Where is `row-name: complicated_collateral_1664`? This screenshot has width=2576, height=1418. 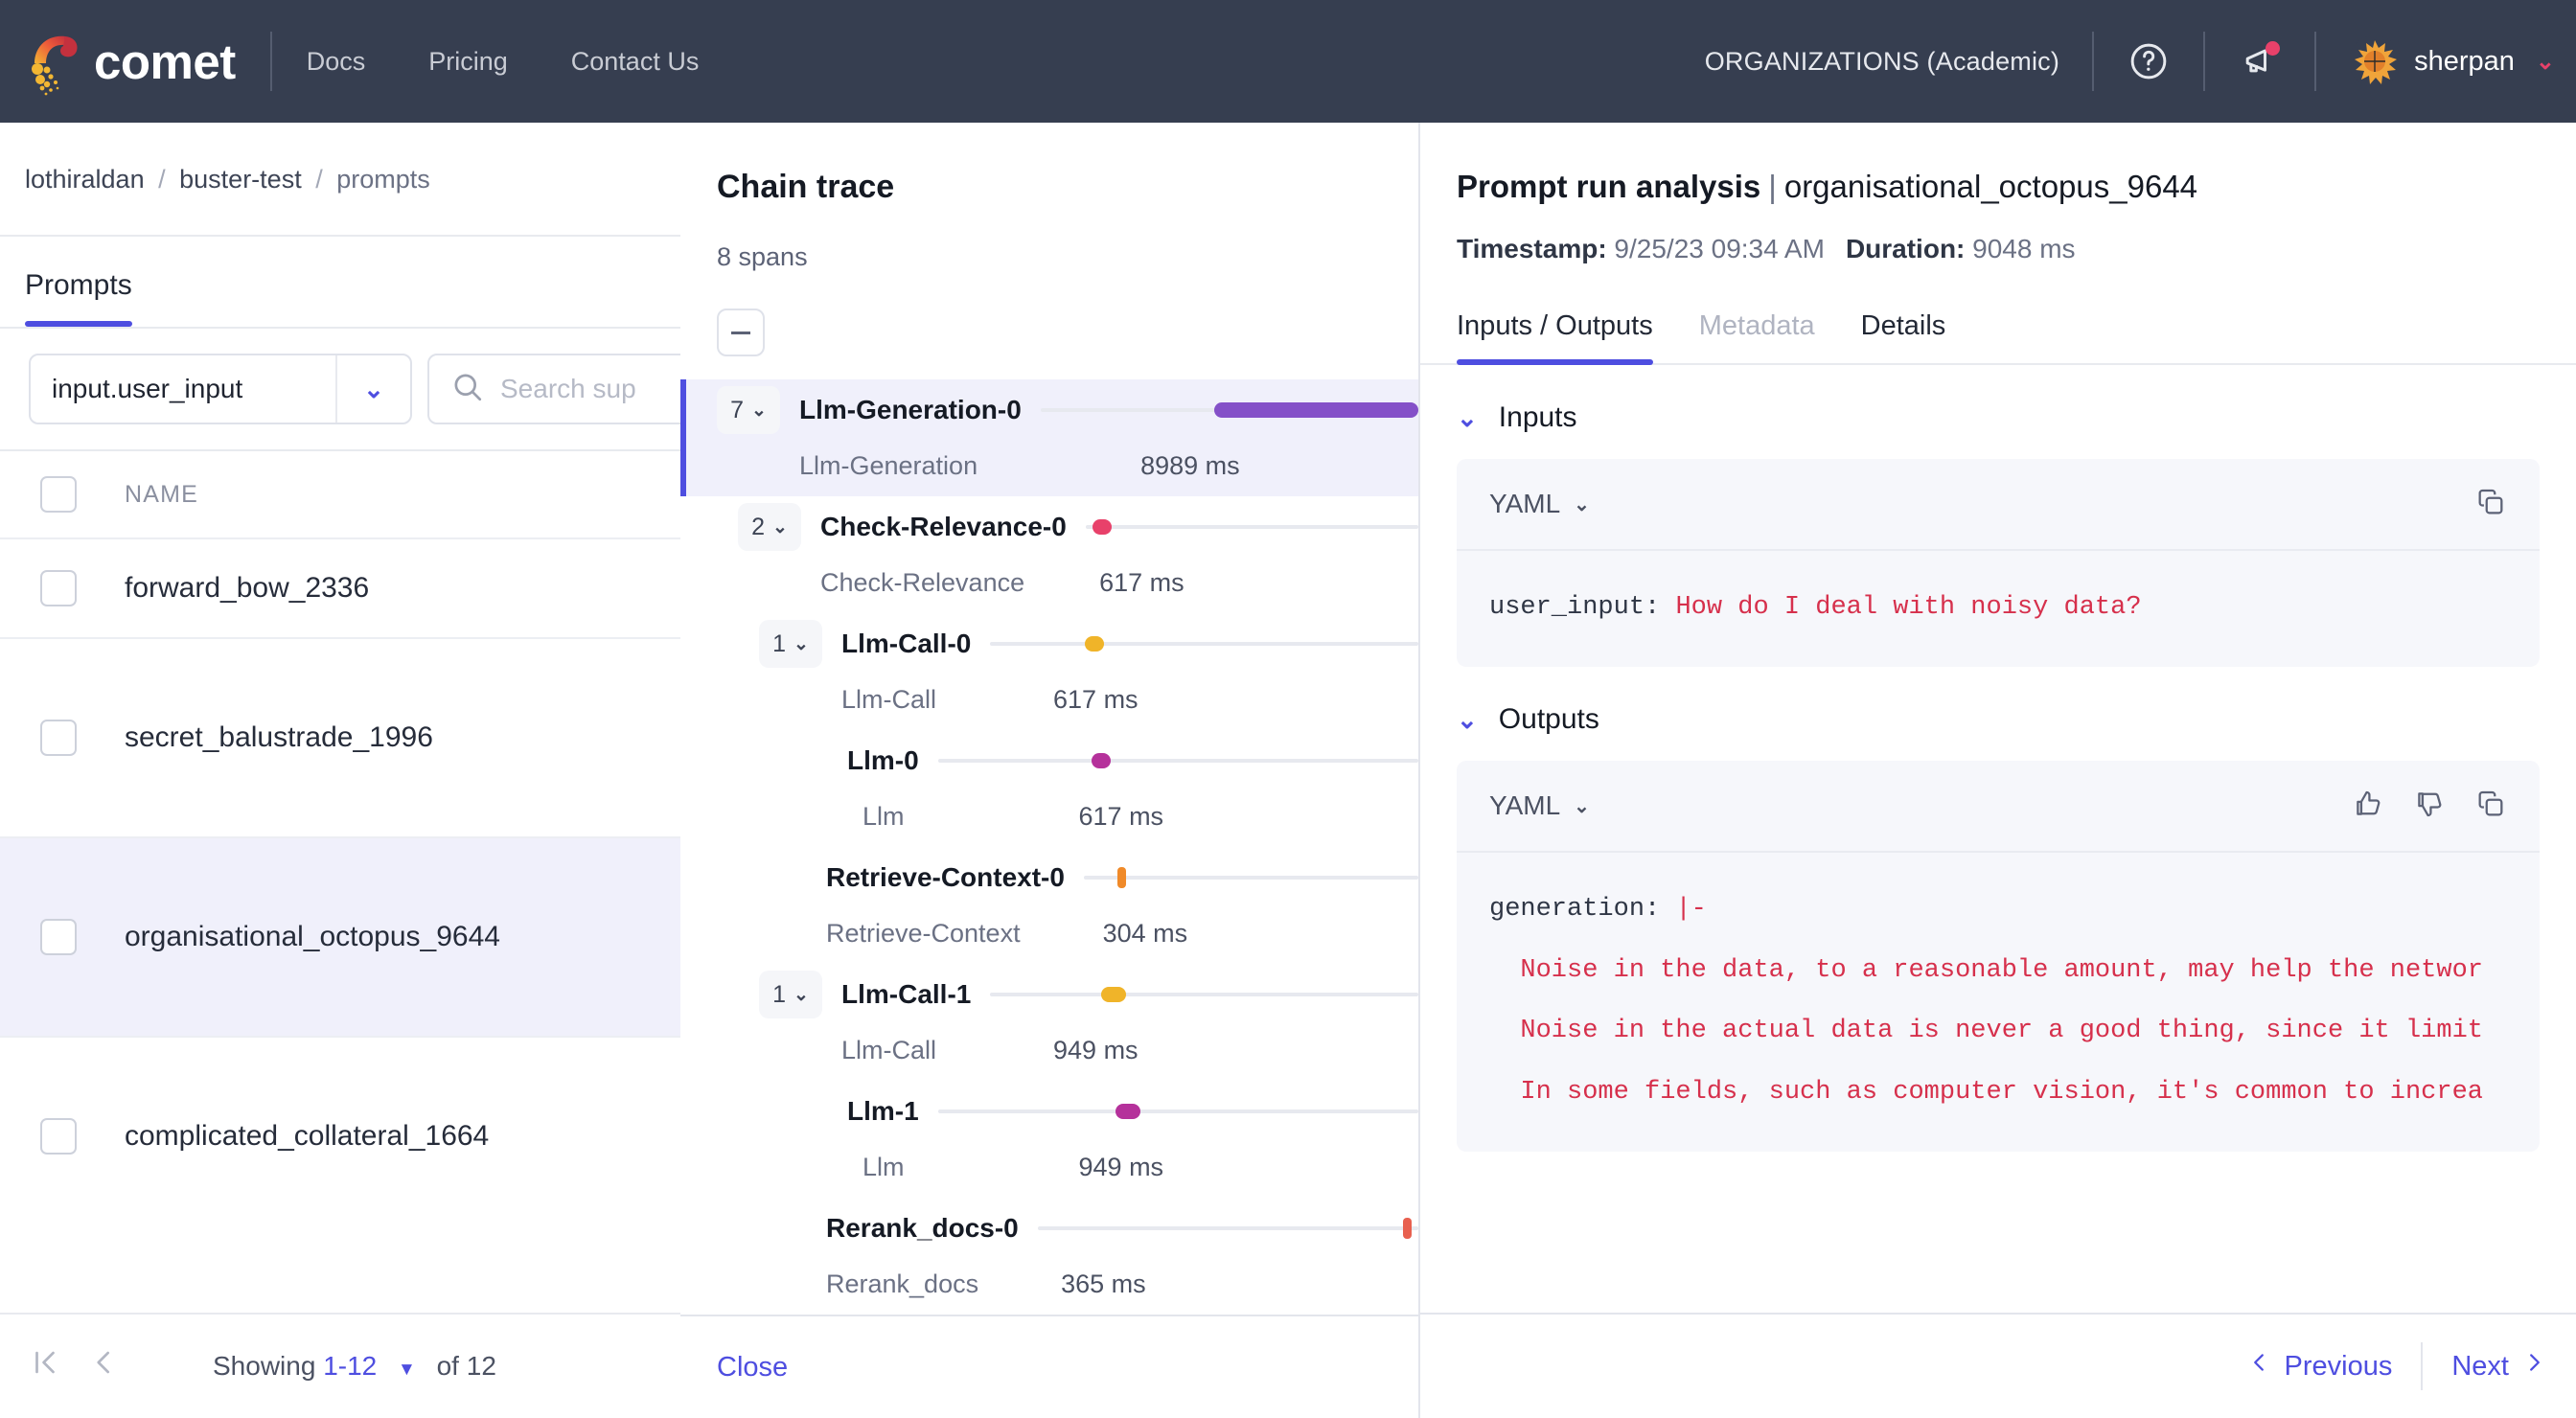
row-name: complicated_collateral_1664 is located at coordinates (307, 1136).